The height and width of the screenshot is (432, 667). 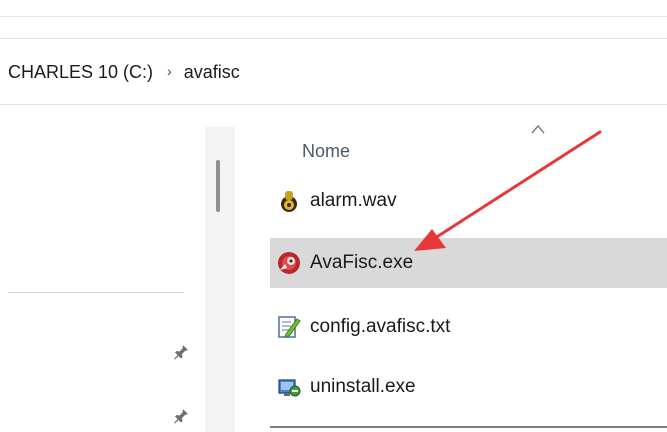 What do you see at coordinates (169, 71) in the screenshot?
I see `chevron-right-icon: ›` at bounding box center [169, 71].